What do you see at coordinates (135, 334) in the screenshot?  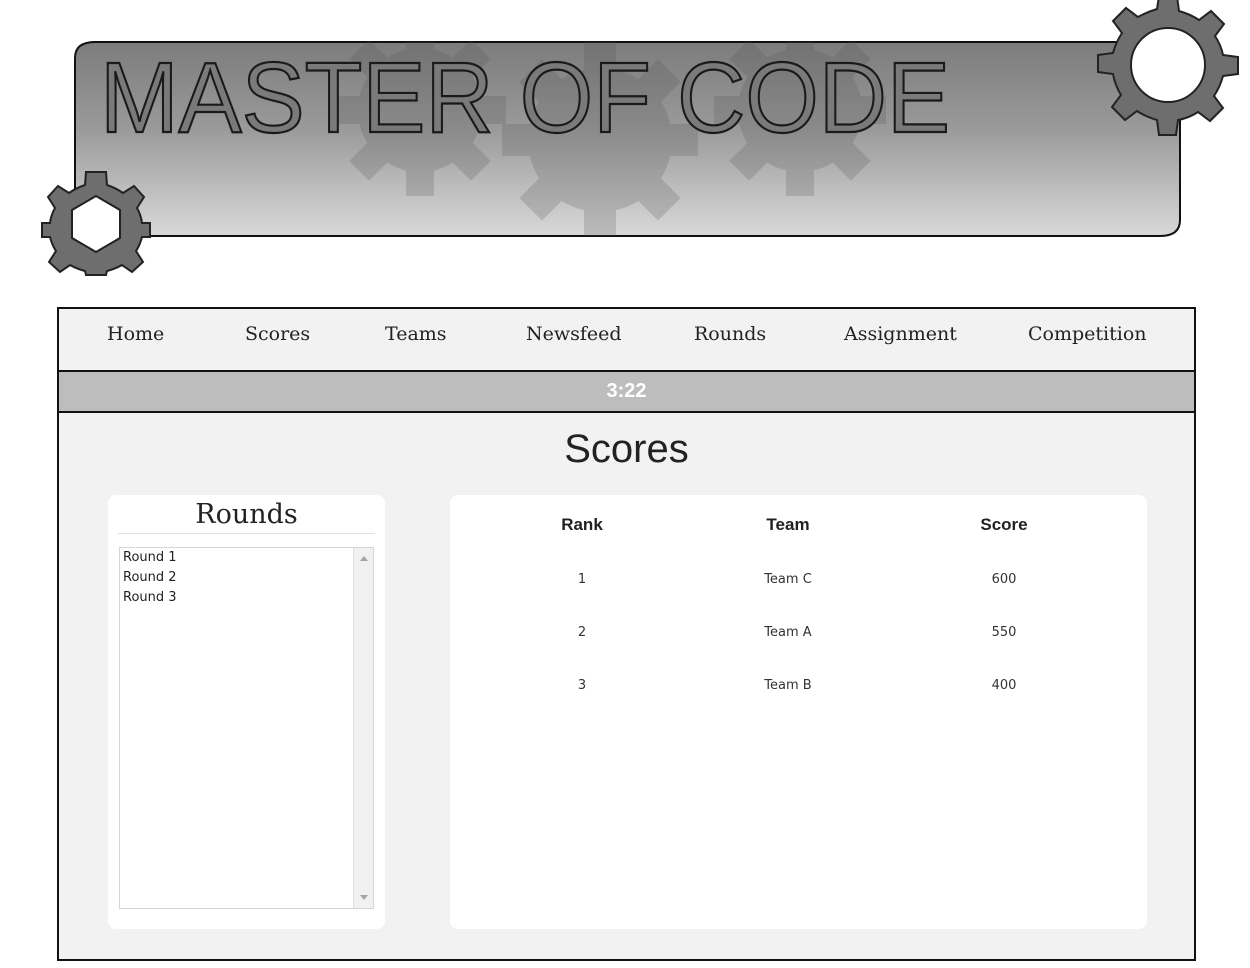 I see `nav-item-home: Home` at bounding box center [135, 334].